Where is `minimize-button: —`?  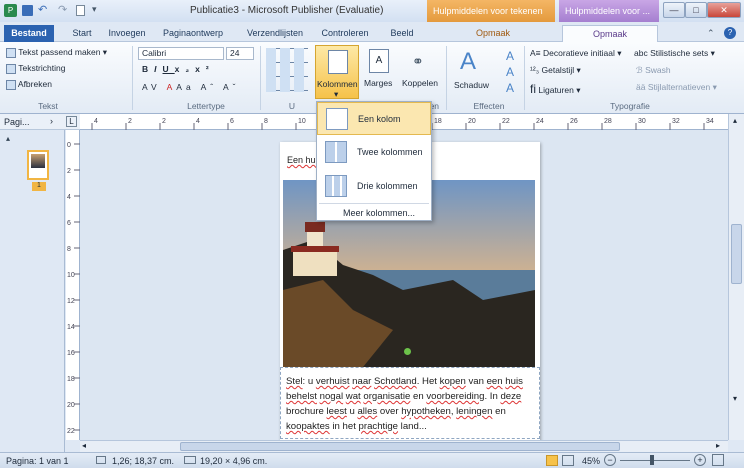
minimize-button: — is located at coordinates (674, 10).